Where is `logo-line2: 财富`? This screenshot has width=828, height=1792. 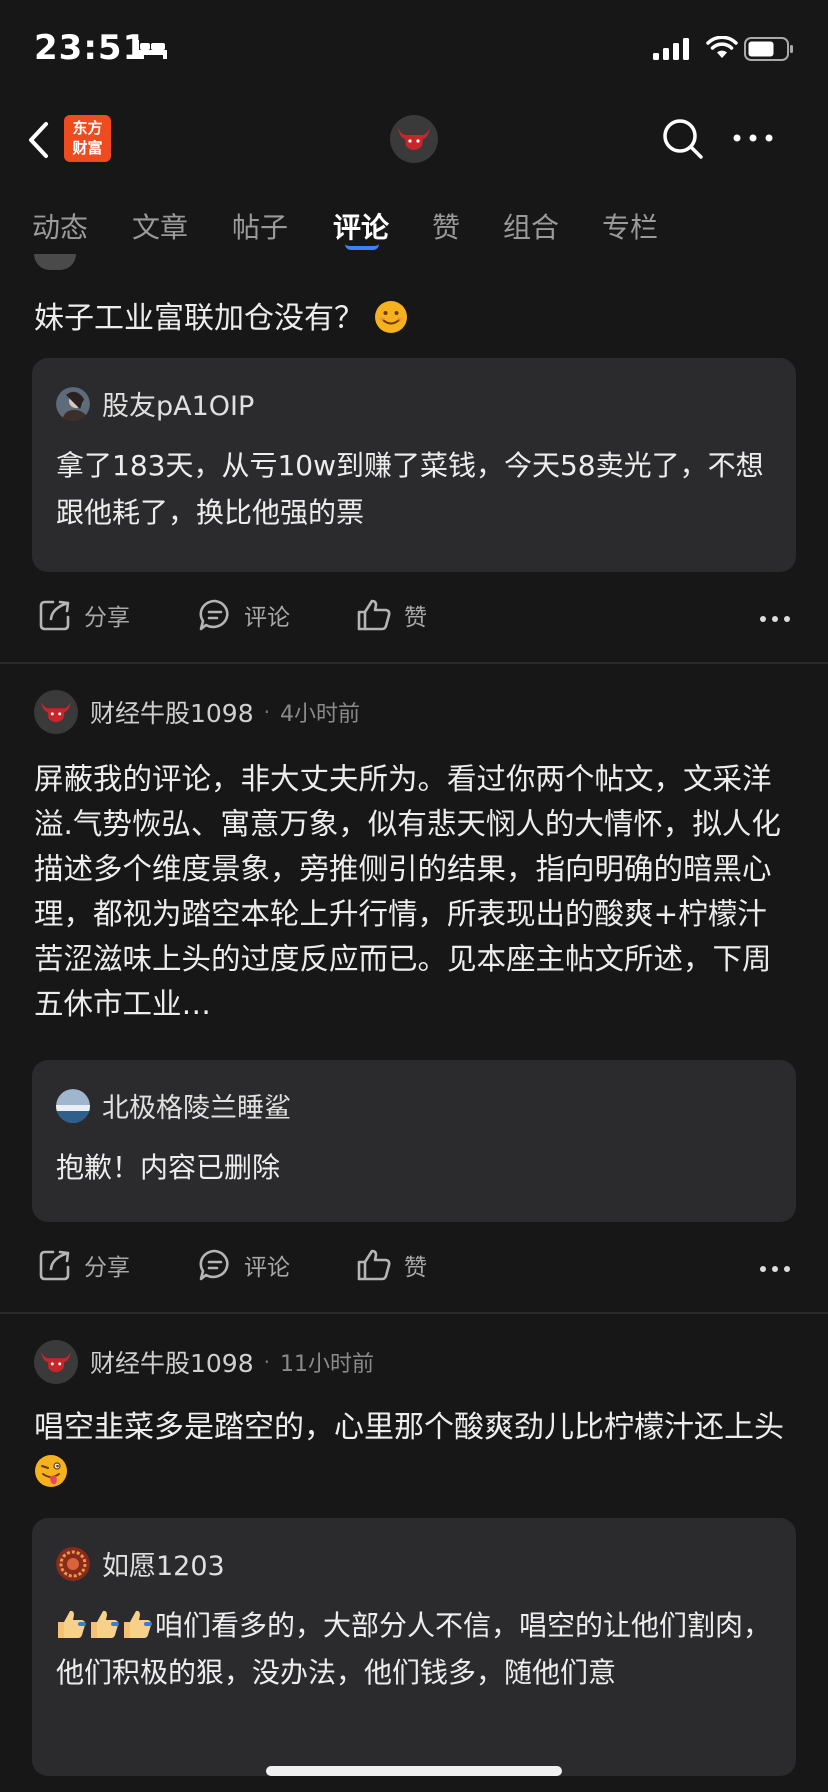
logo-line2: 财富 is located at coordinates (87, 148).